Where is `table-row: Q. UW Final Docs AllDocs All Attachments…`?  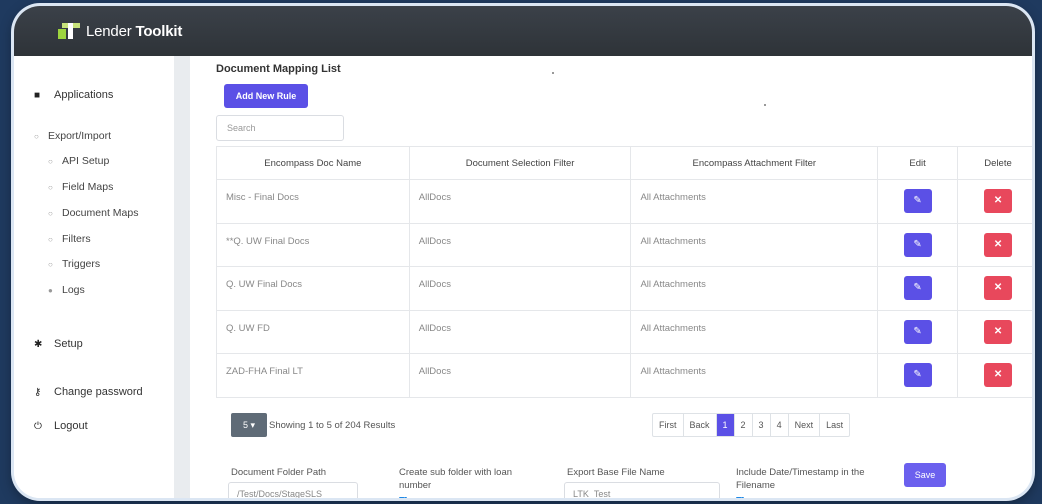
table-row: Q. UW Final Docs AllDocs All Attachments… is located at coordinates (624, 288).